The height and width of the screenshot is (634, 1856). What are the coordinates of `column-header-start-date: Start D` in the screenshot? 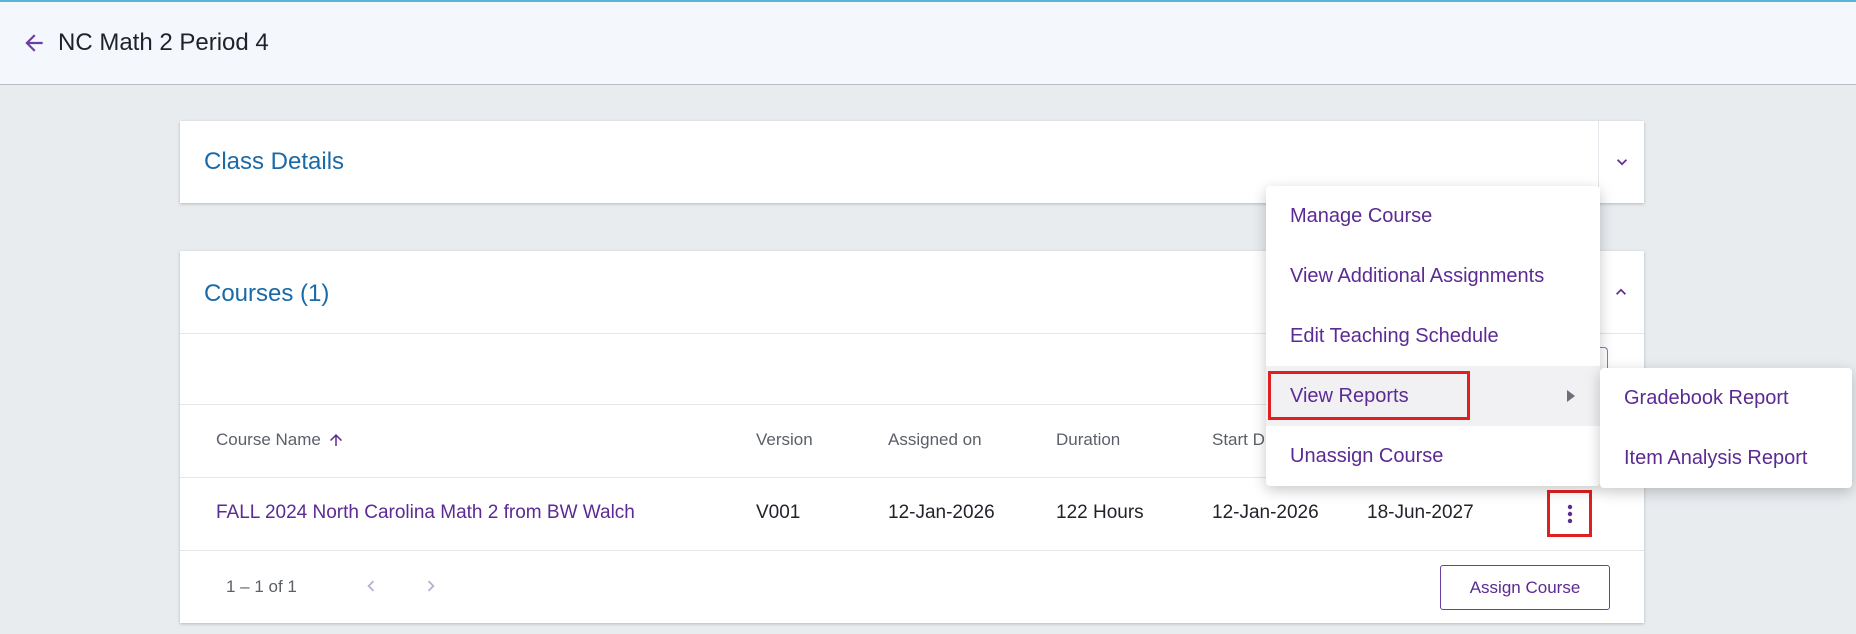 It's located at (1238, 440).